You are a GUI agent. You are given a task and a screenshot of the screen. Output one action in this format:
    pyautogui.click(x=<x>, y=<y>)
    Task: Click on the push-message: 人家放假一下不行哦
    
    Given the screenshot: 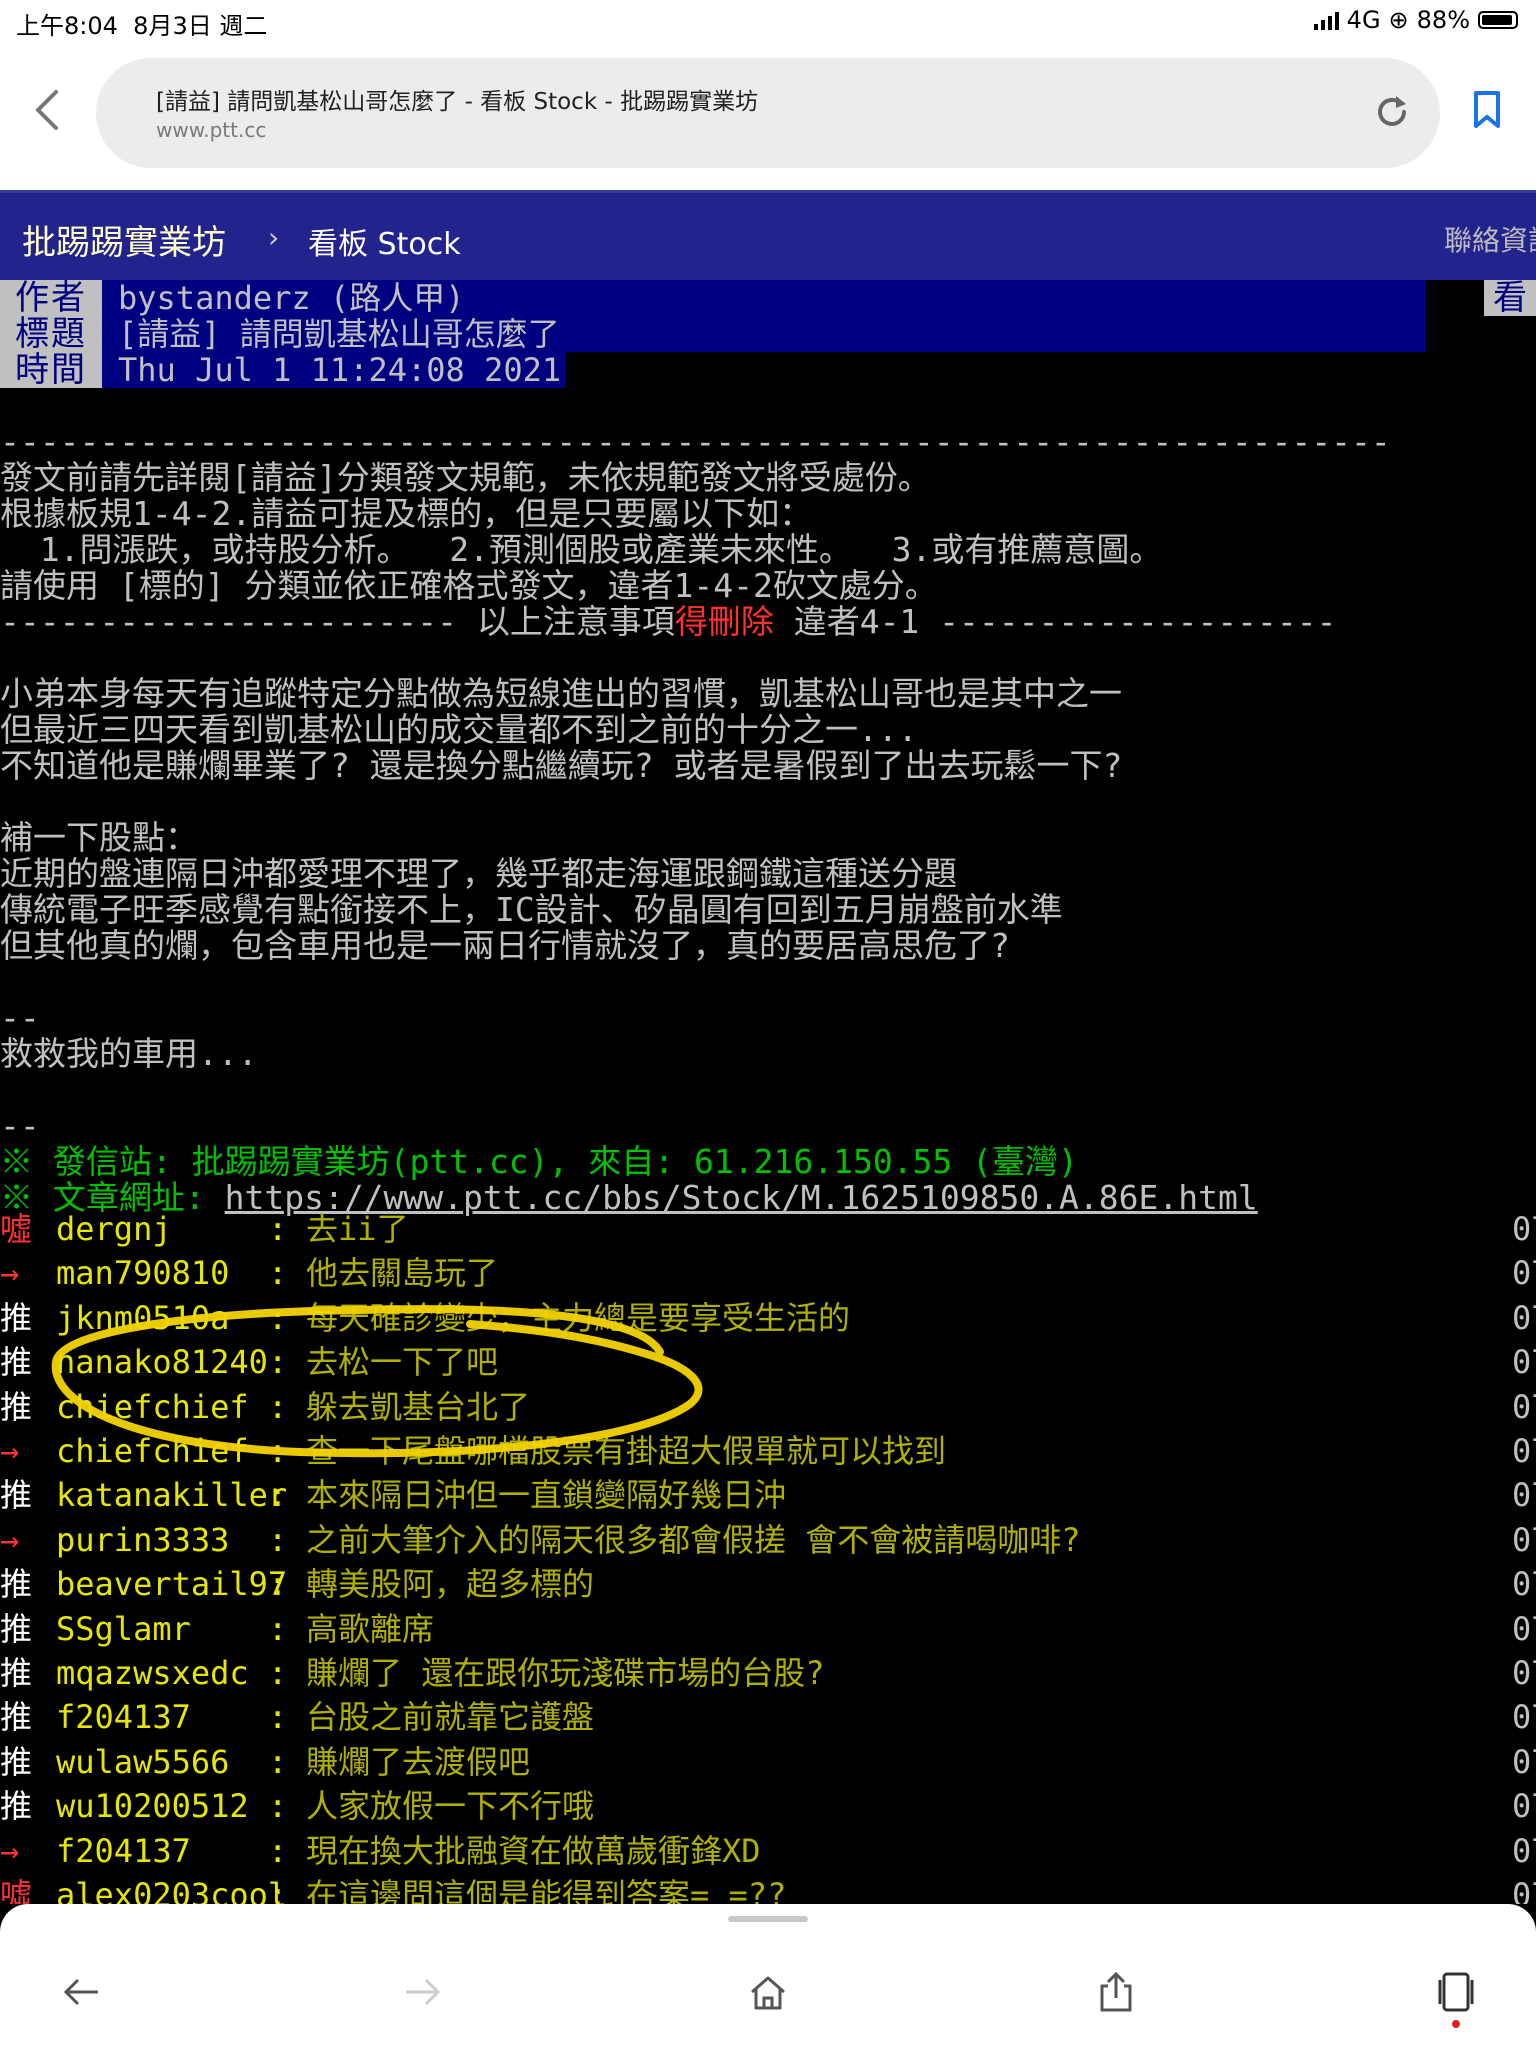 What is the action you would take?
    pyautogui.click(x=450, y=1806)
    